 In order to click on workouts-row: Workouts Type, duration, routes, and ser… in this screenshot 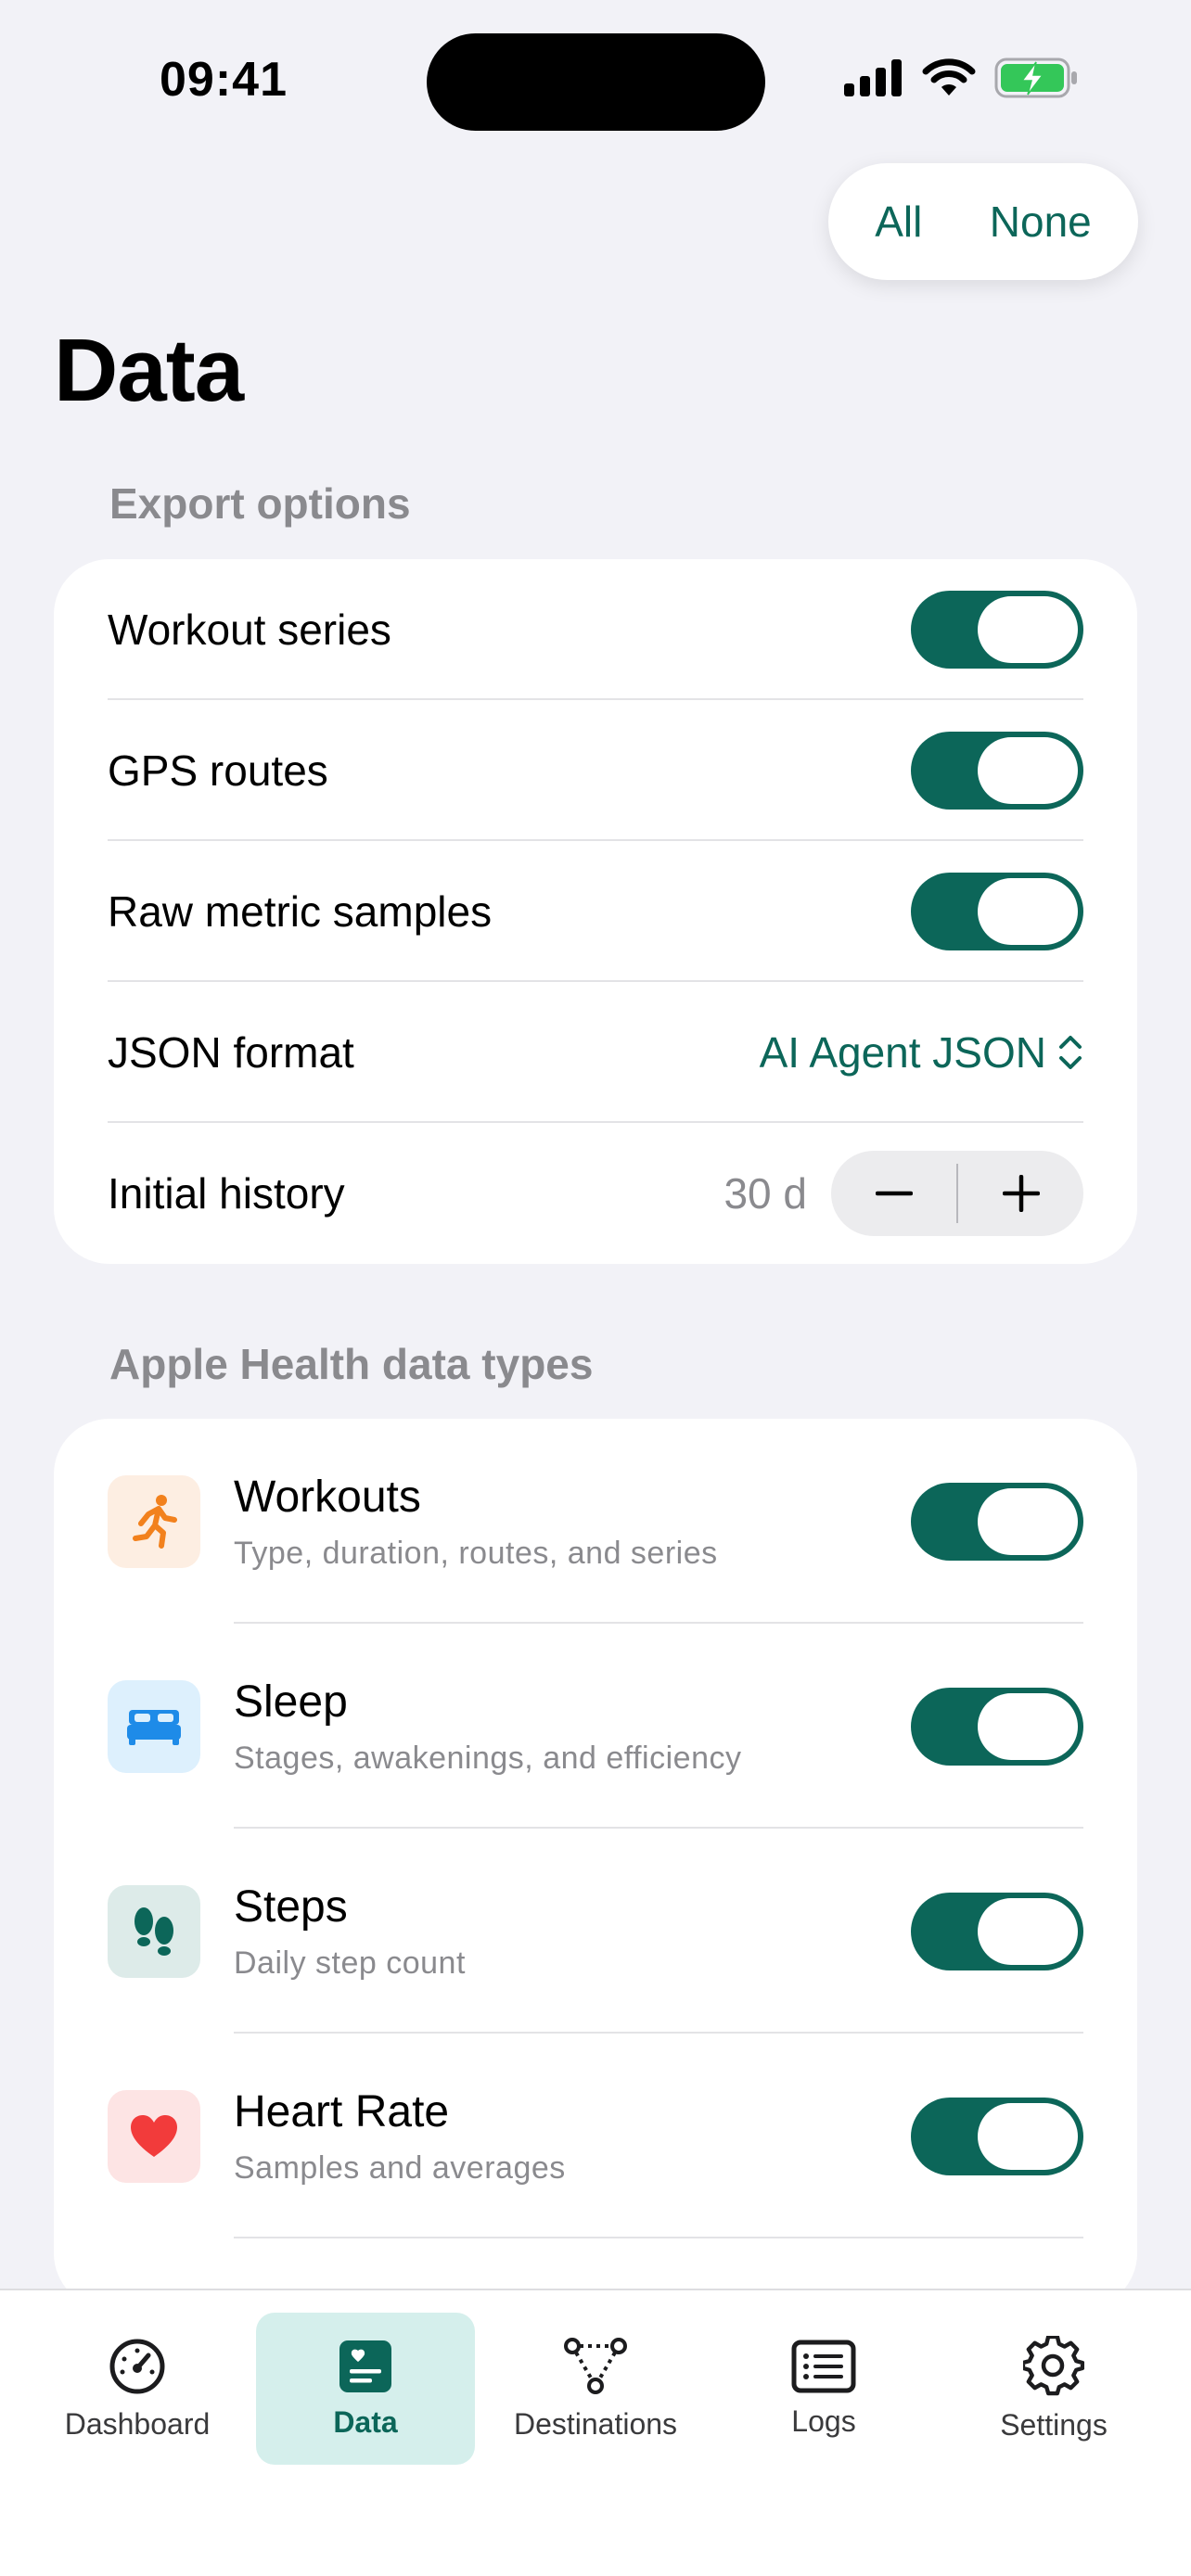, I will do `click(595, 1521)`.